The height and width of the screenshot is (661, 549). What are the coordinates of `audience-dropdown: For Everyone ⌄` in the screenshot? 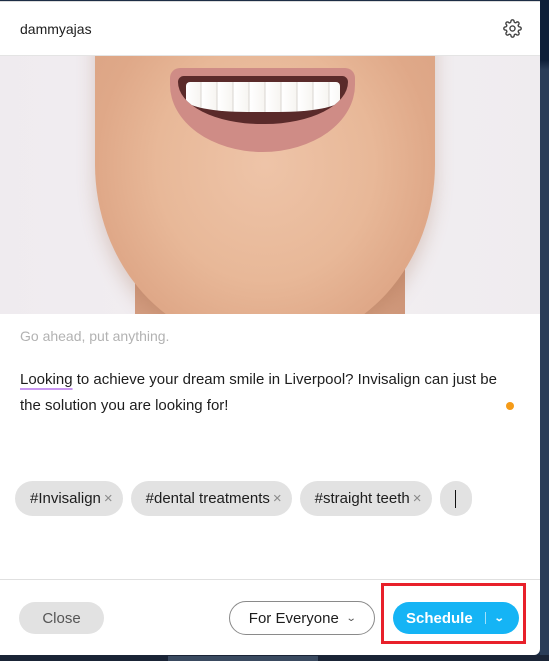 It's located at (302, 618).